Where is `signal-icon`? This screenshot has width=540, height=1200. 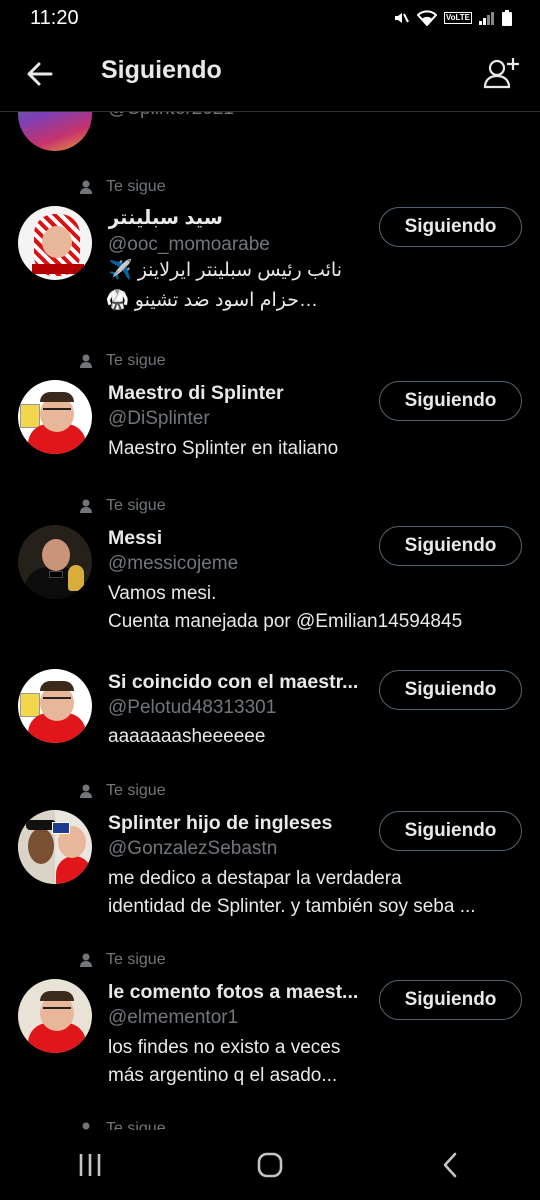
signal-icon is located at coordinates (487, 18).